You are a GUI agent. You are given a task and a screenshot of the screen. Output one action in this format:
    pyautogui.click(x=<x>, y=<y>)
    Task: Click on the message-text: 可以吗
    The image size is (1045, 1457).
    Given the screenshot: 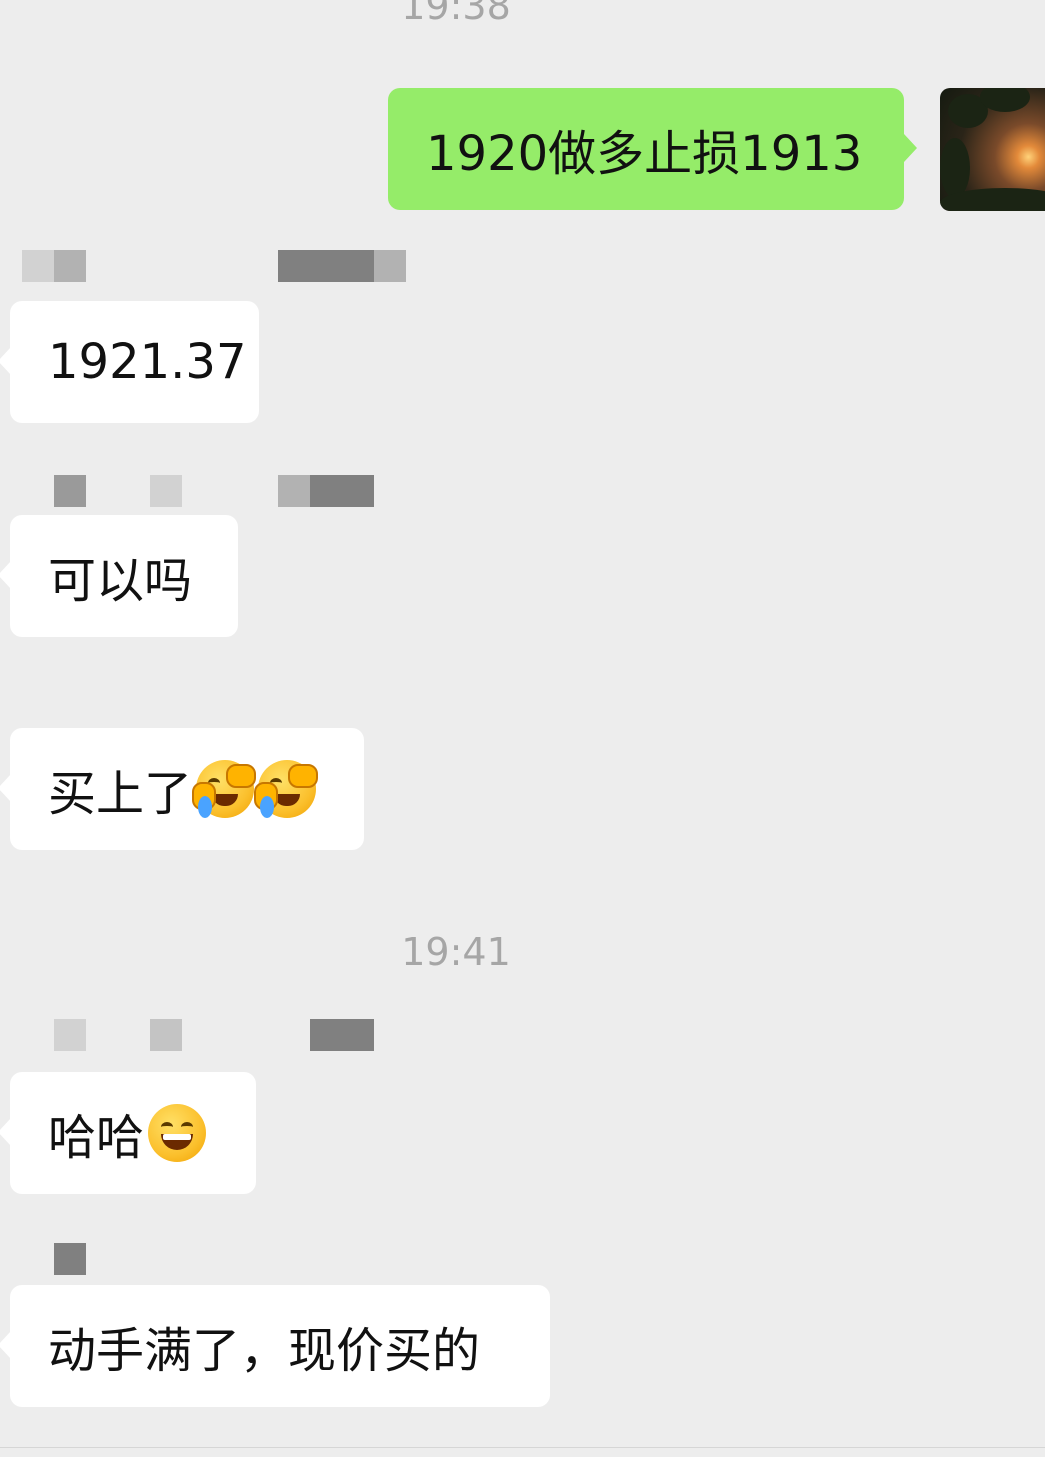 What is the action you would take?
    pyautogui.click(x=120, y=581)
    